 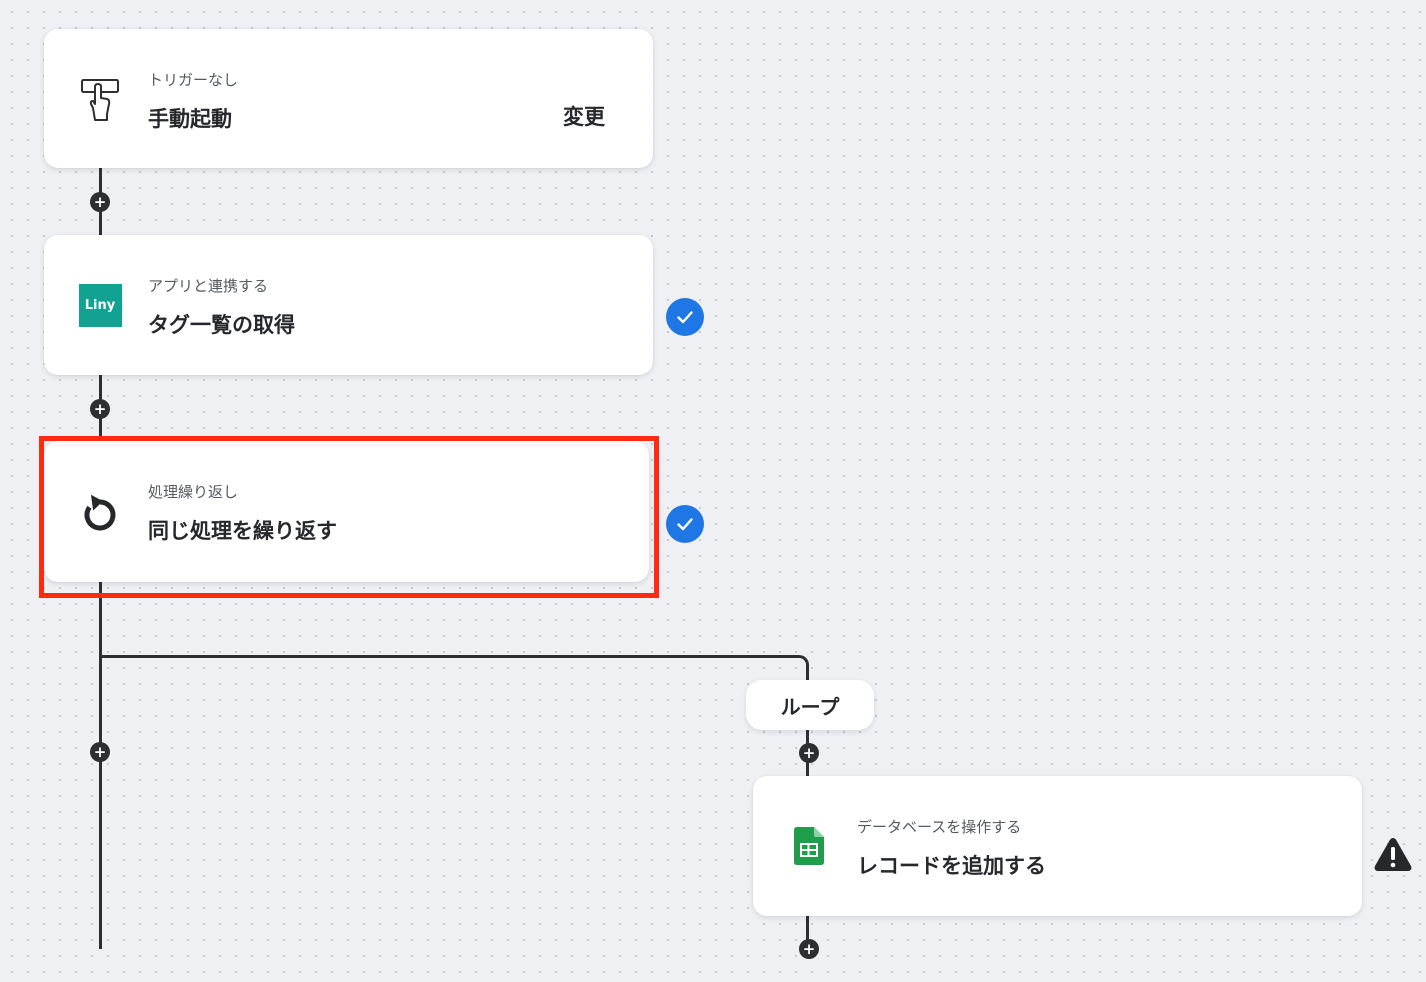 What do you see at coordinates (346, 511) in the screenshot?
I see `step-card-loop: 処理繰り返し 同じ処理を繰り返す` at bounding box center [346, 511].